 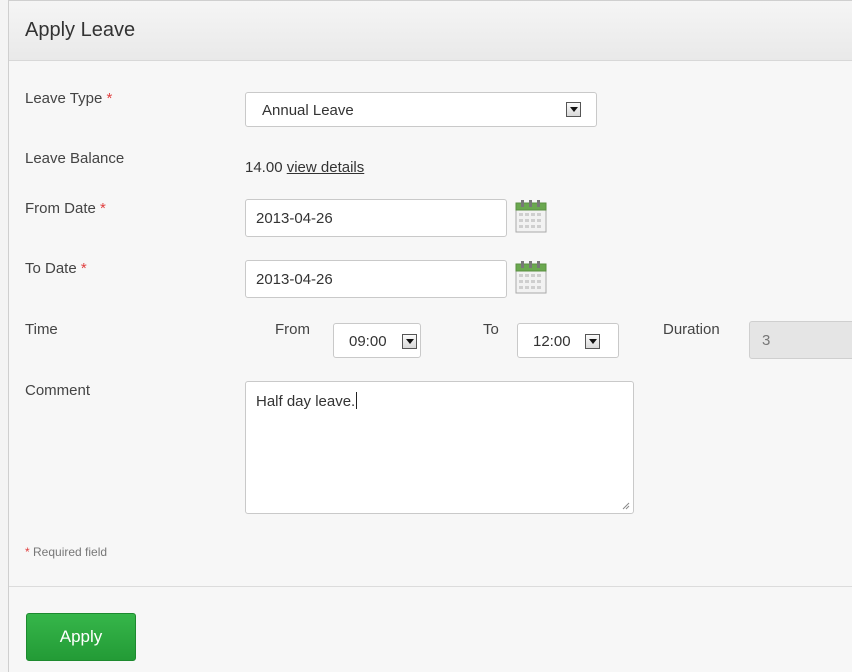 What do you see at coordinates (421, 109) in the screenshot?
I see `leave-type-select: Annual Leave` at bounding box center [421, 109].